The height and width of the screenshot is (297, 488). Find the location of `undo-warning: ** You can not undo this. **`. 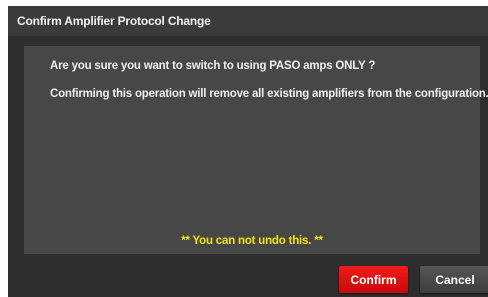

undo-warning: ** You can not undo this. ** is located at coordinates (252, 241).